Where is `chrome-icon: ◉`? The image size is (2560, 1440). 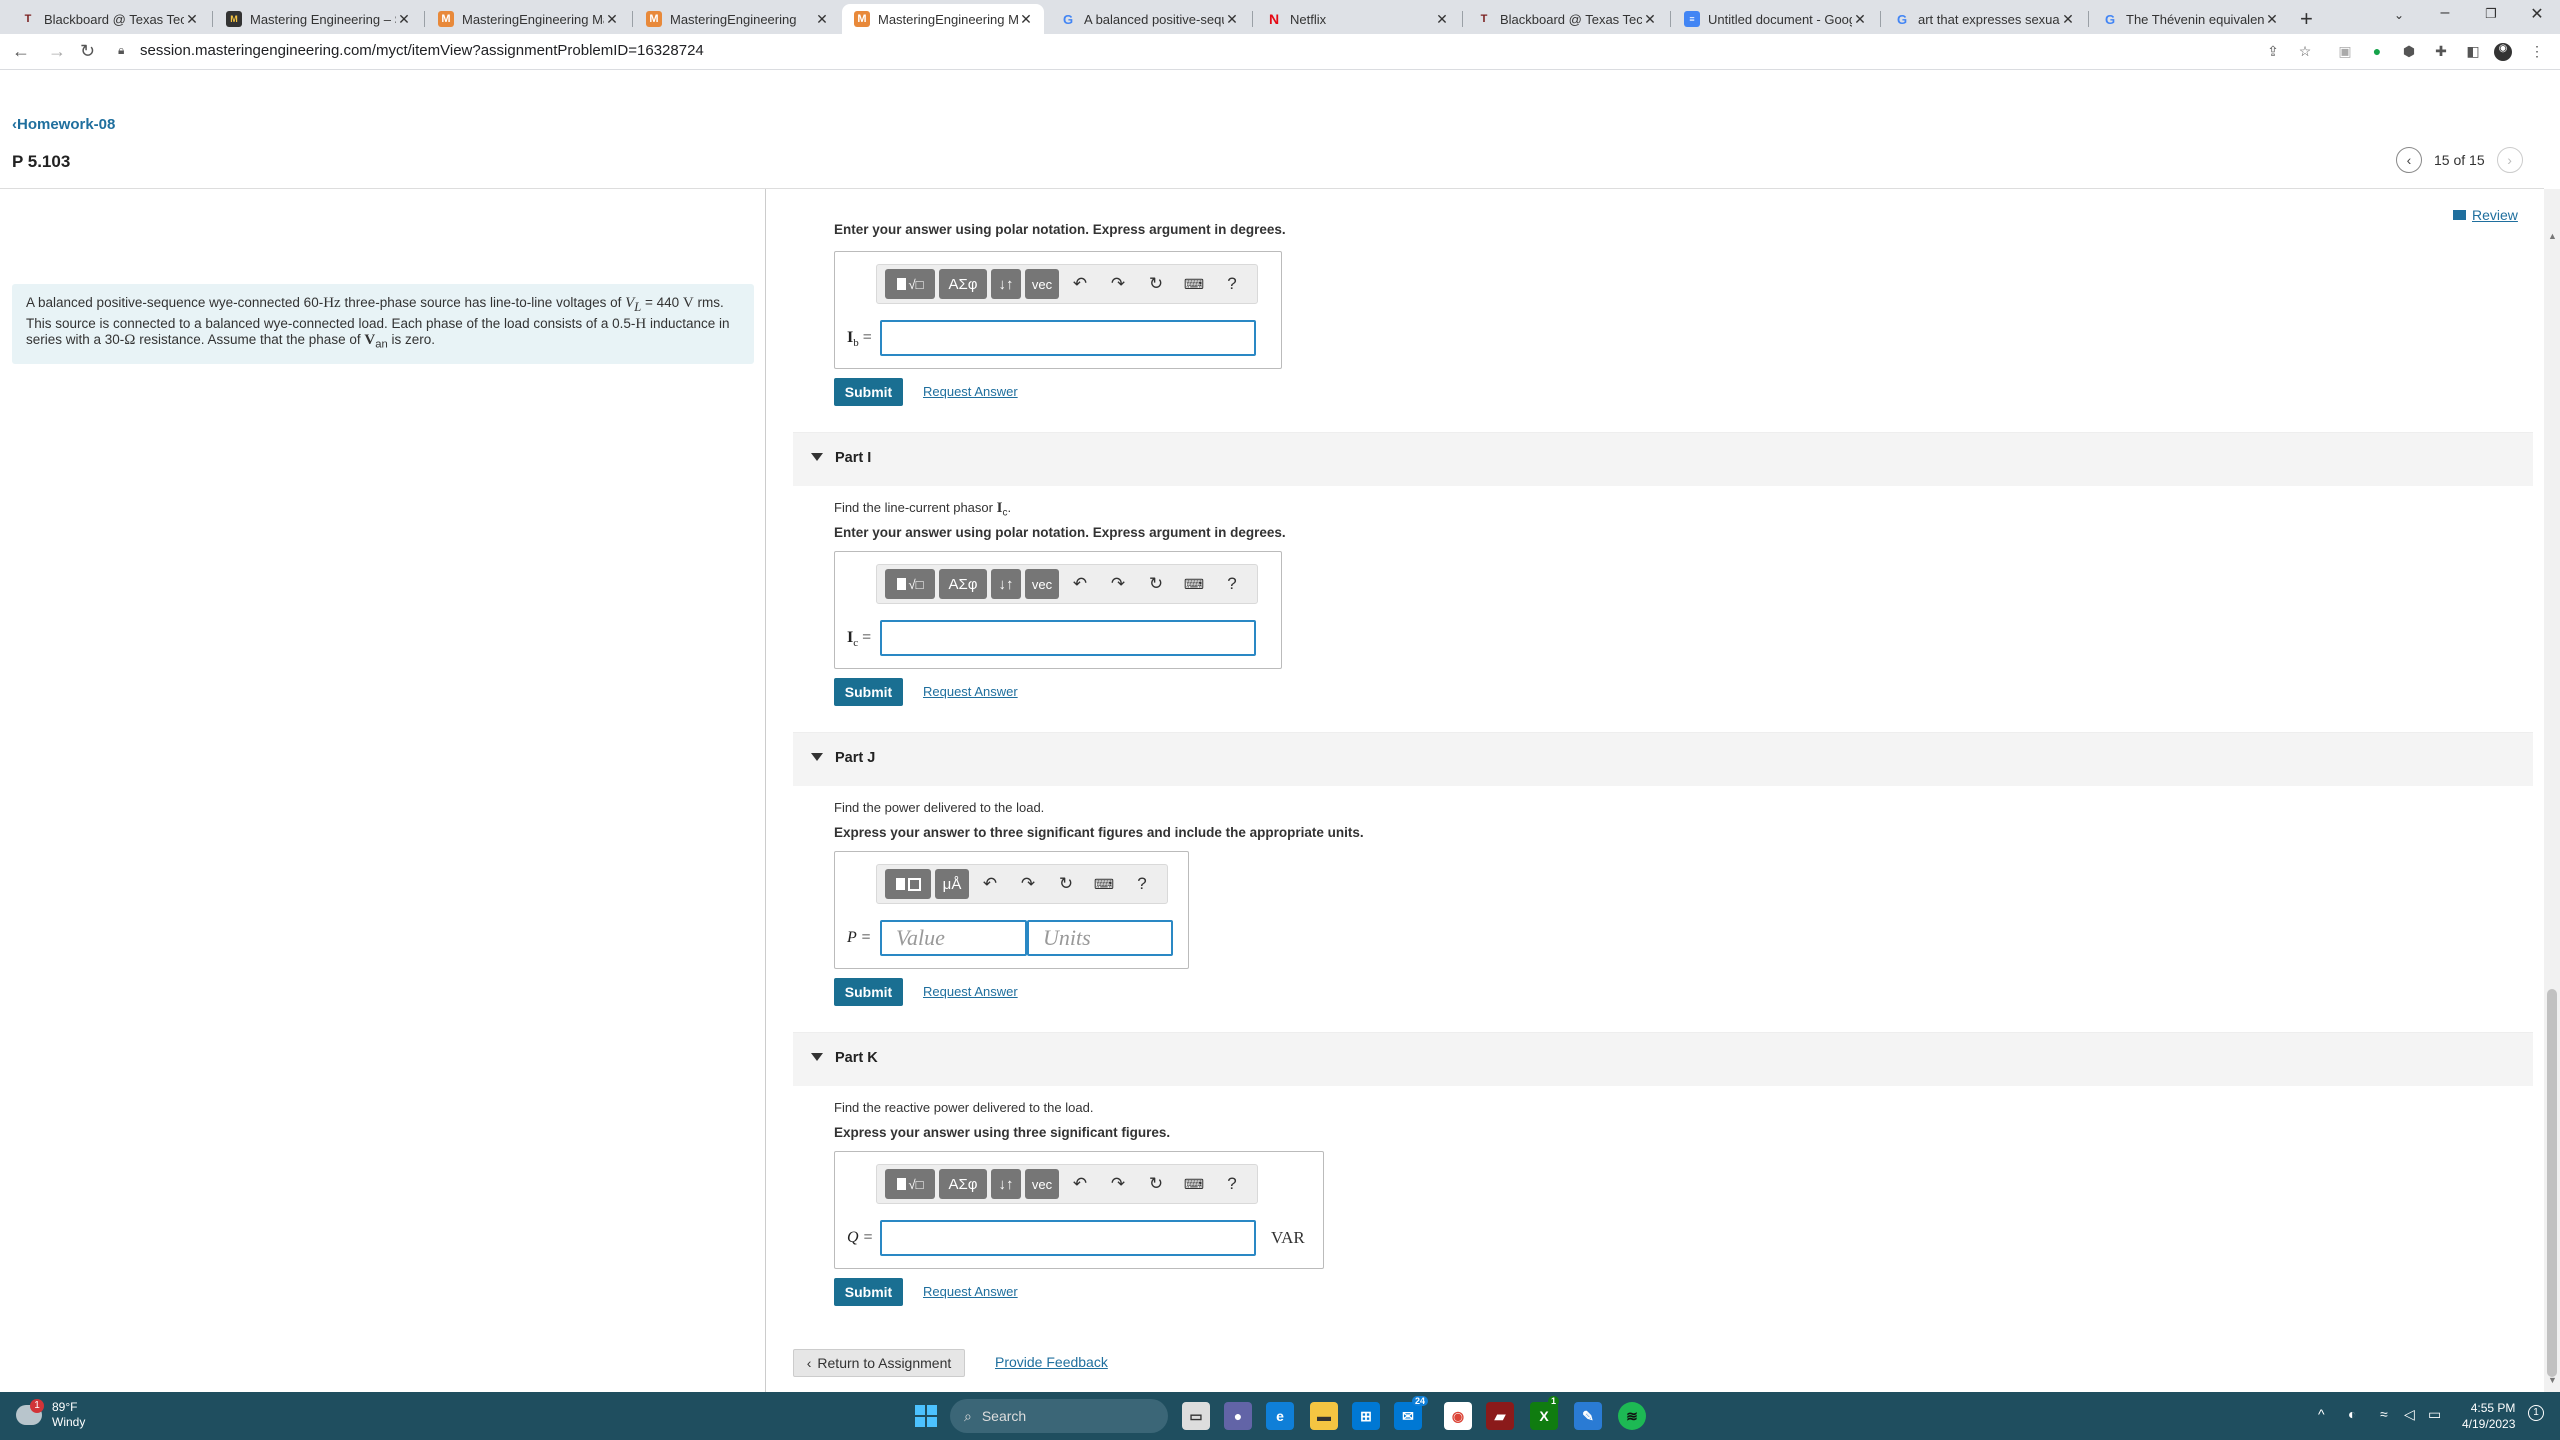
chrome-icon: ◉ is located at coordinates (1458, 1416).